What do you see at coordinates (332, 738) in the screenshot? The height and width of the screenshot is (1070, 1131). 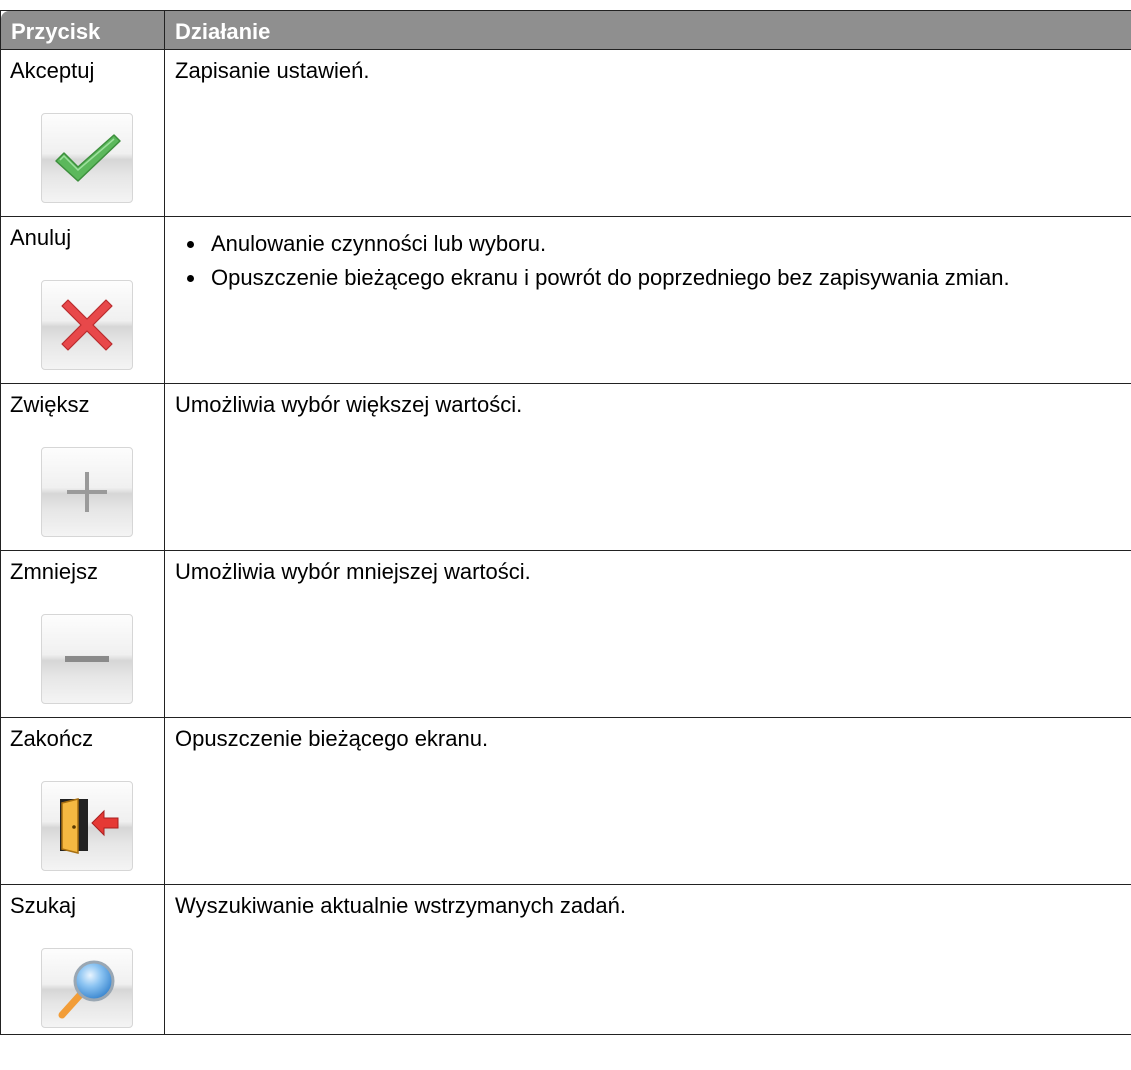 I see `action-description: Opuszczenie bieżącego ekranu.` at bounding box center [332, 738].